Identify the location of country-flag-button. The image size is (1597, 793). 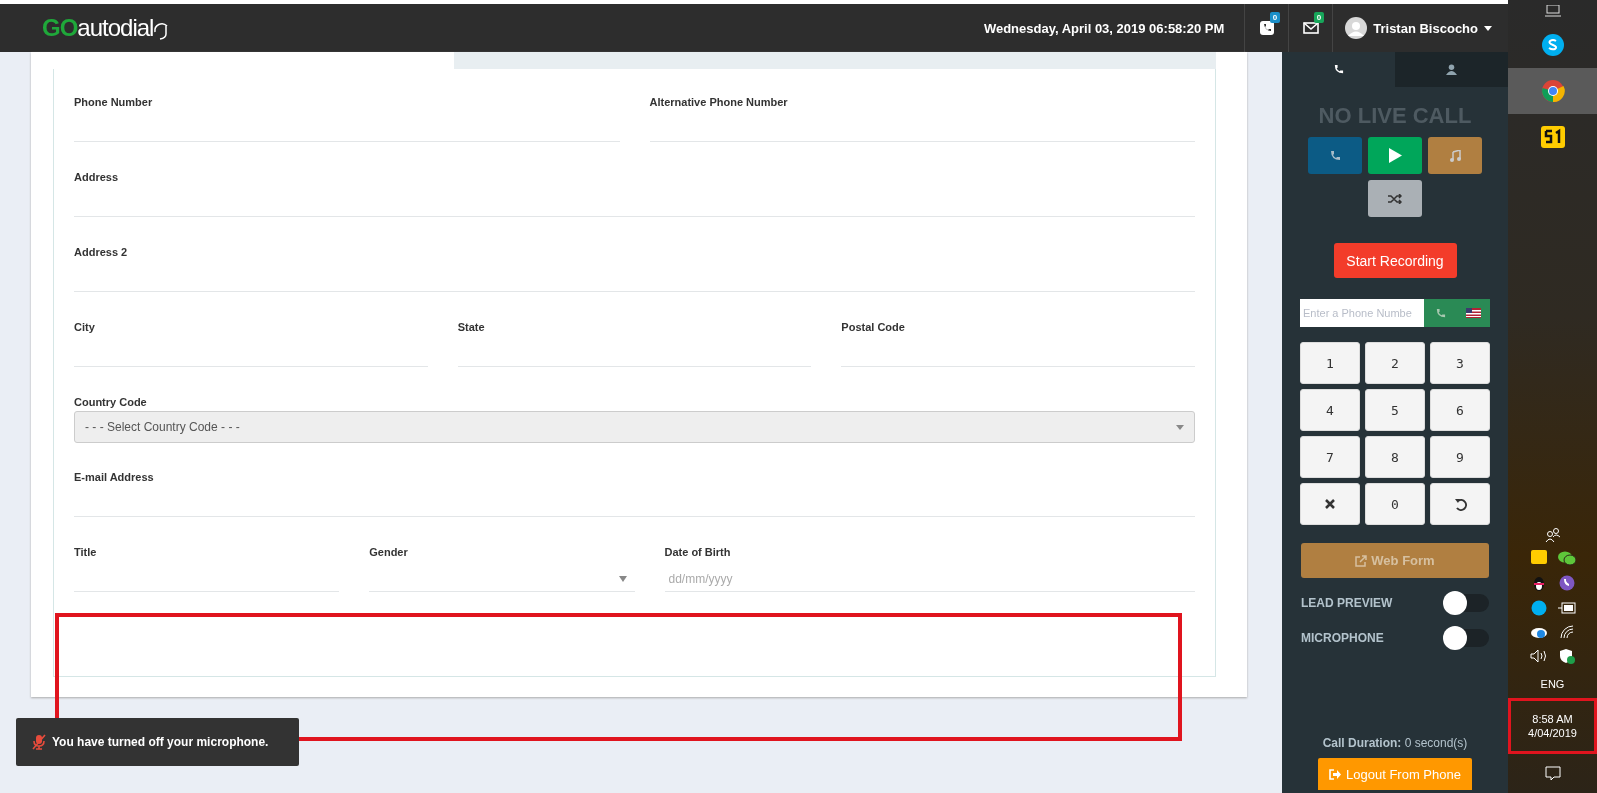
(1473, 313).